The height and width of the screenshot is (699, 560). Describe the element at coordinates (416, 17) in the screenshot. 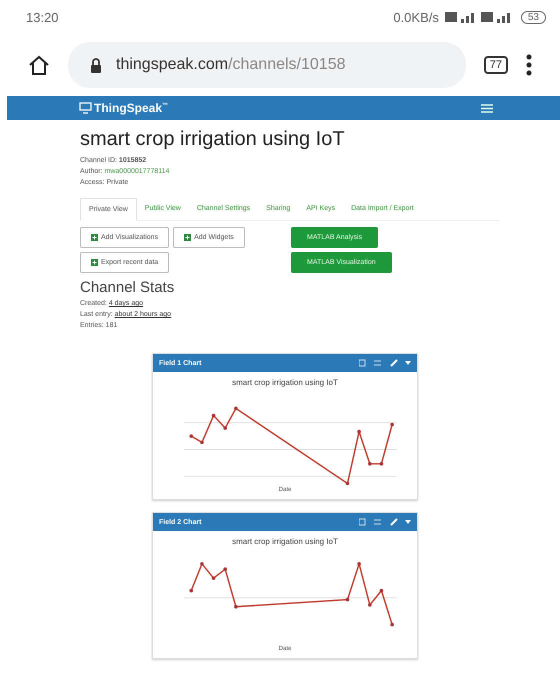

I see `network-speed: 0.0KB/s` at that location.